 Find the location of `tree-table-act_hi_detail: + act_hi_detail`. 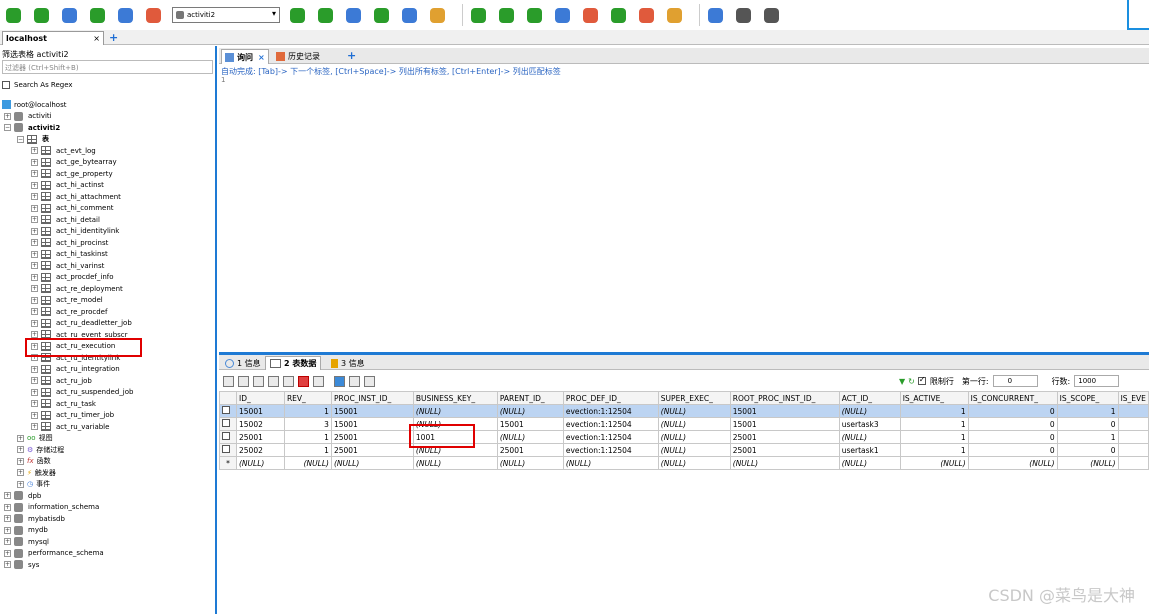

tree-table-act_hi_detail: + act_hi_detail is located at coordinates (65, 220).